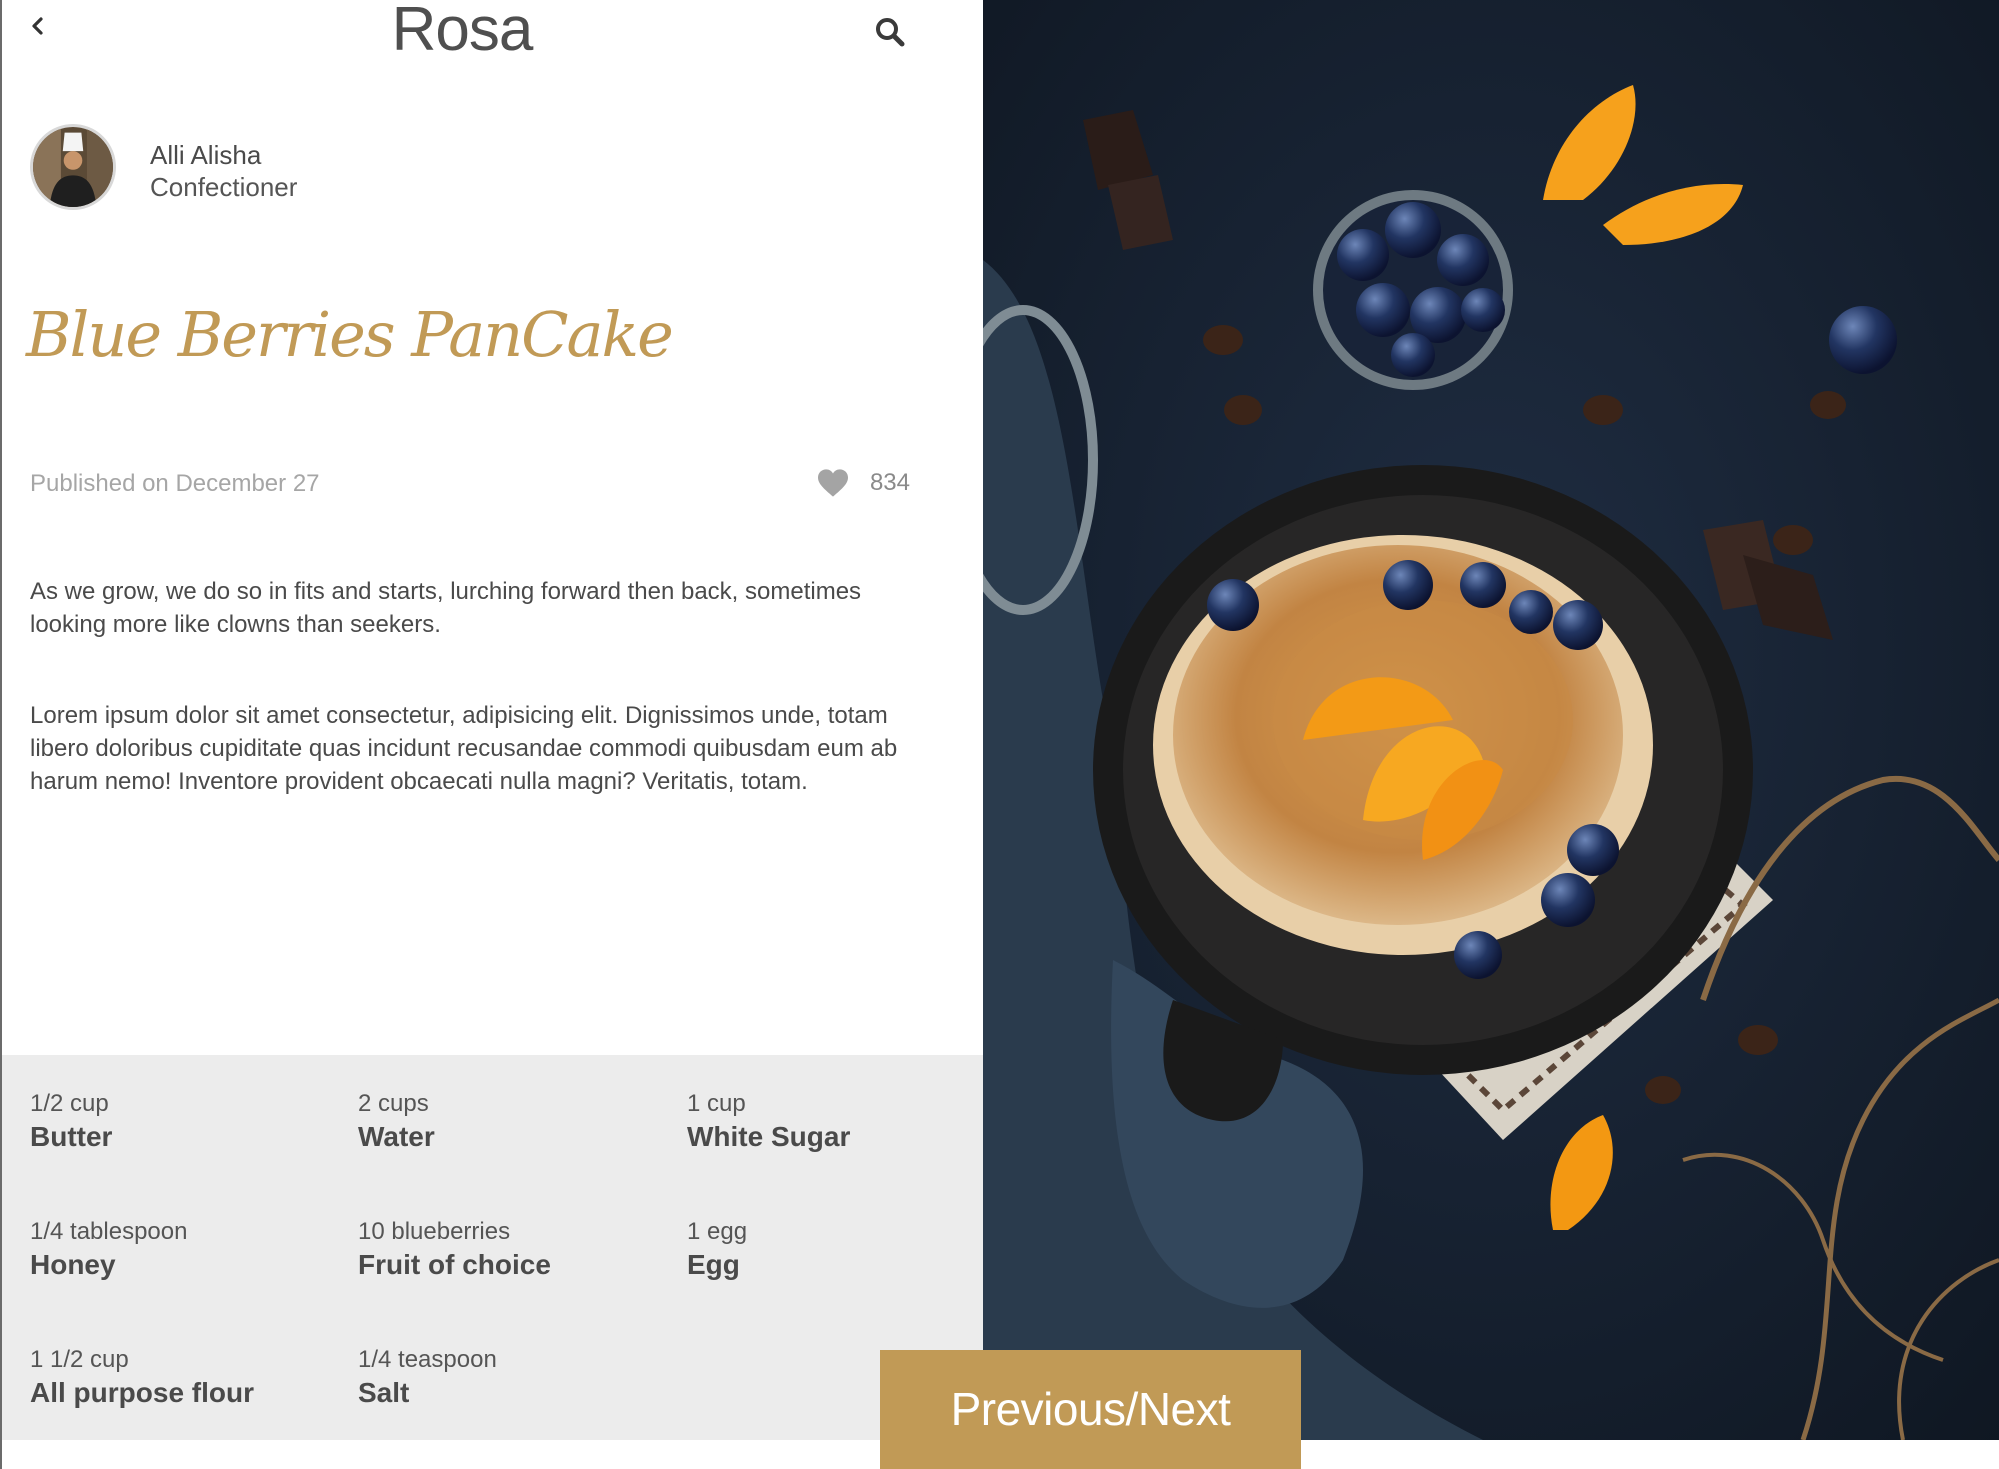  Describe the element at coordinates (462, 32) in the screenshot. I see `app-title: Rosa` at that location.